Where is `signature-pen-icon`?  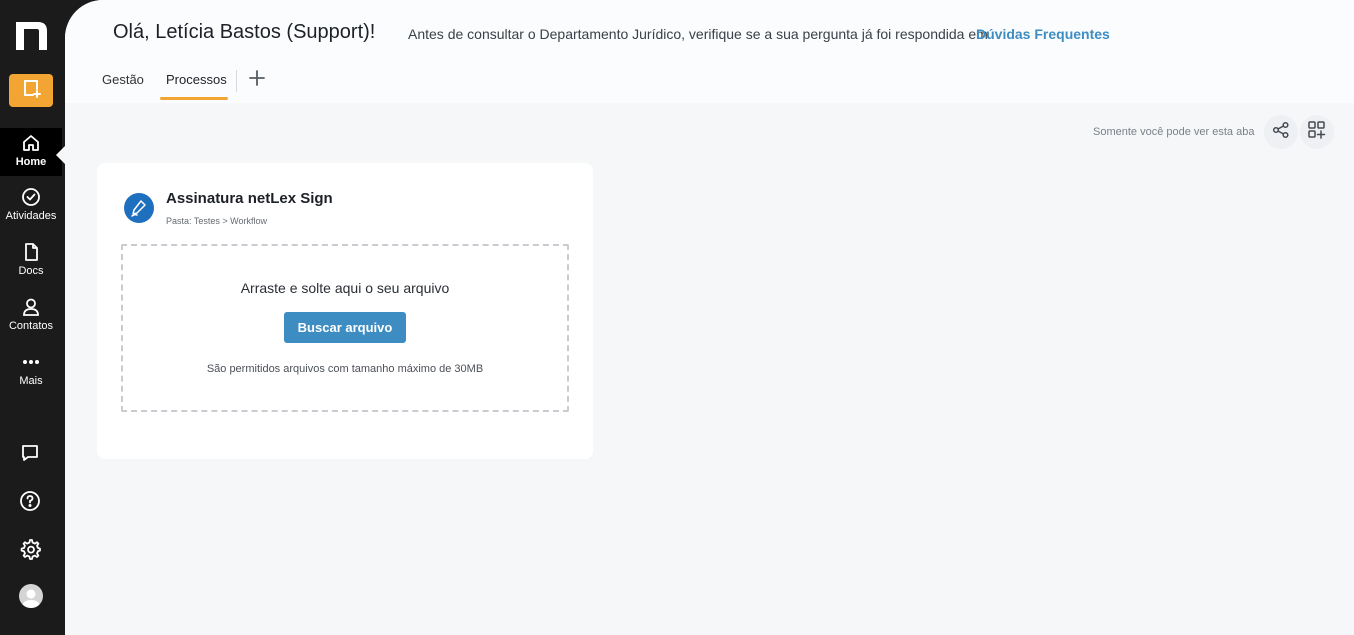 signature-pen-icon is located at coordinates (139, 208).